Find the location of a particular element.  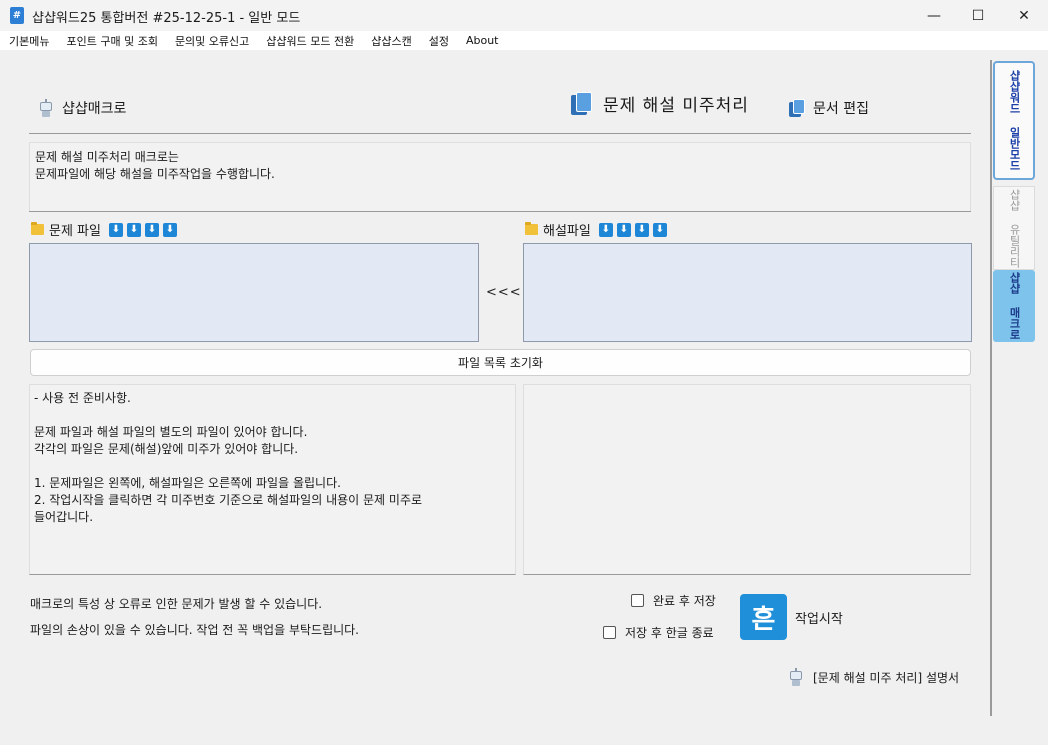

macro-header: 샵샵매크로 is located at coordinates (82, 108).